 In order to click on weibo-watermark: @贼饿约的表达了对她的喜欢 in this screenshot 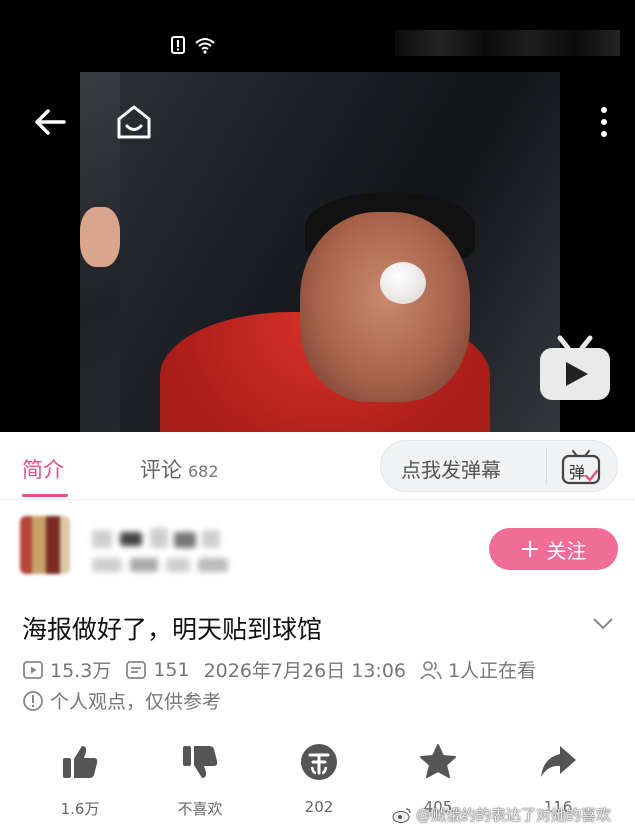, I will do `click(501, 814)`.